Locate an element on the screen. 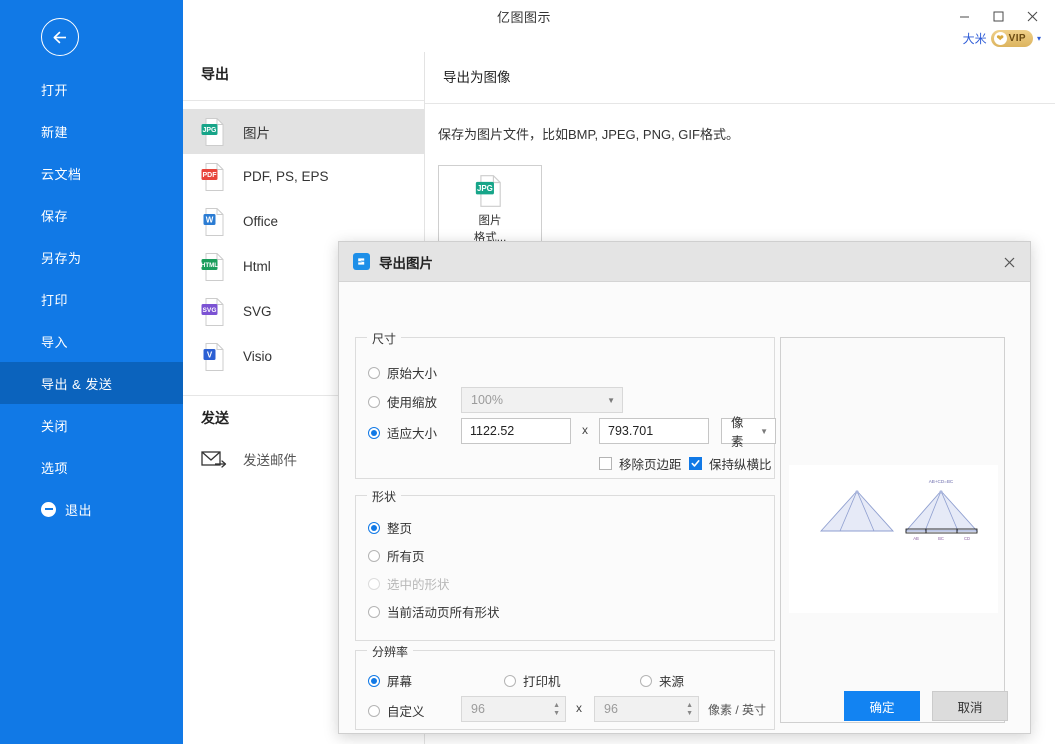  radio-all-shapes-current-page: 当前活动页所有形状 is located at coordinates (434, 611).